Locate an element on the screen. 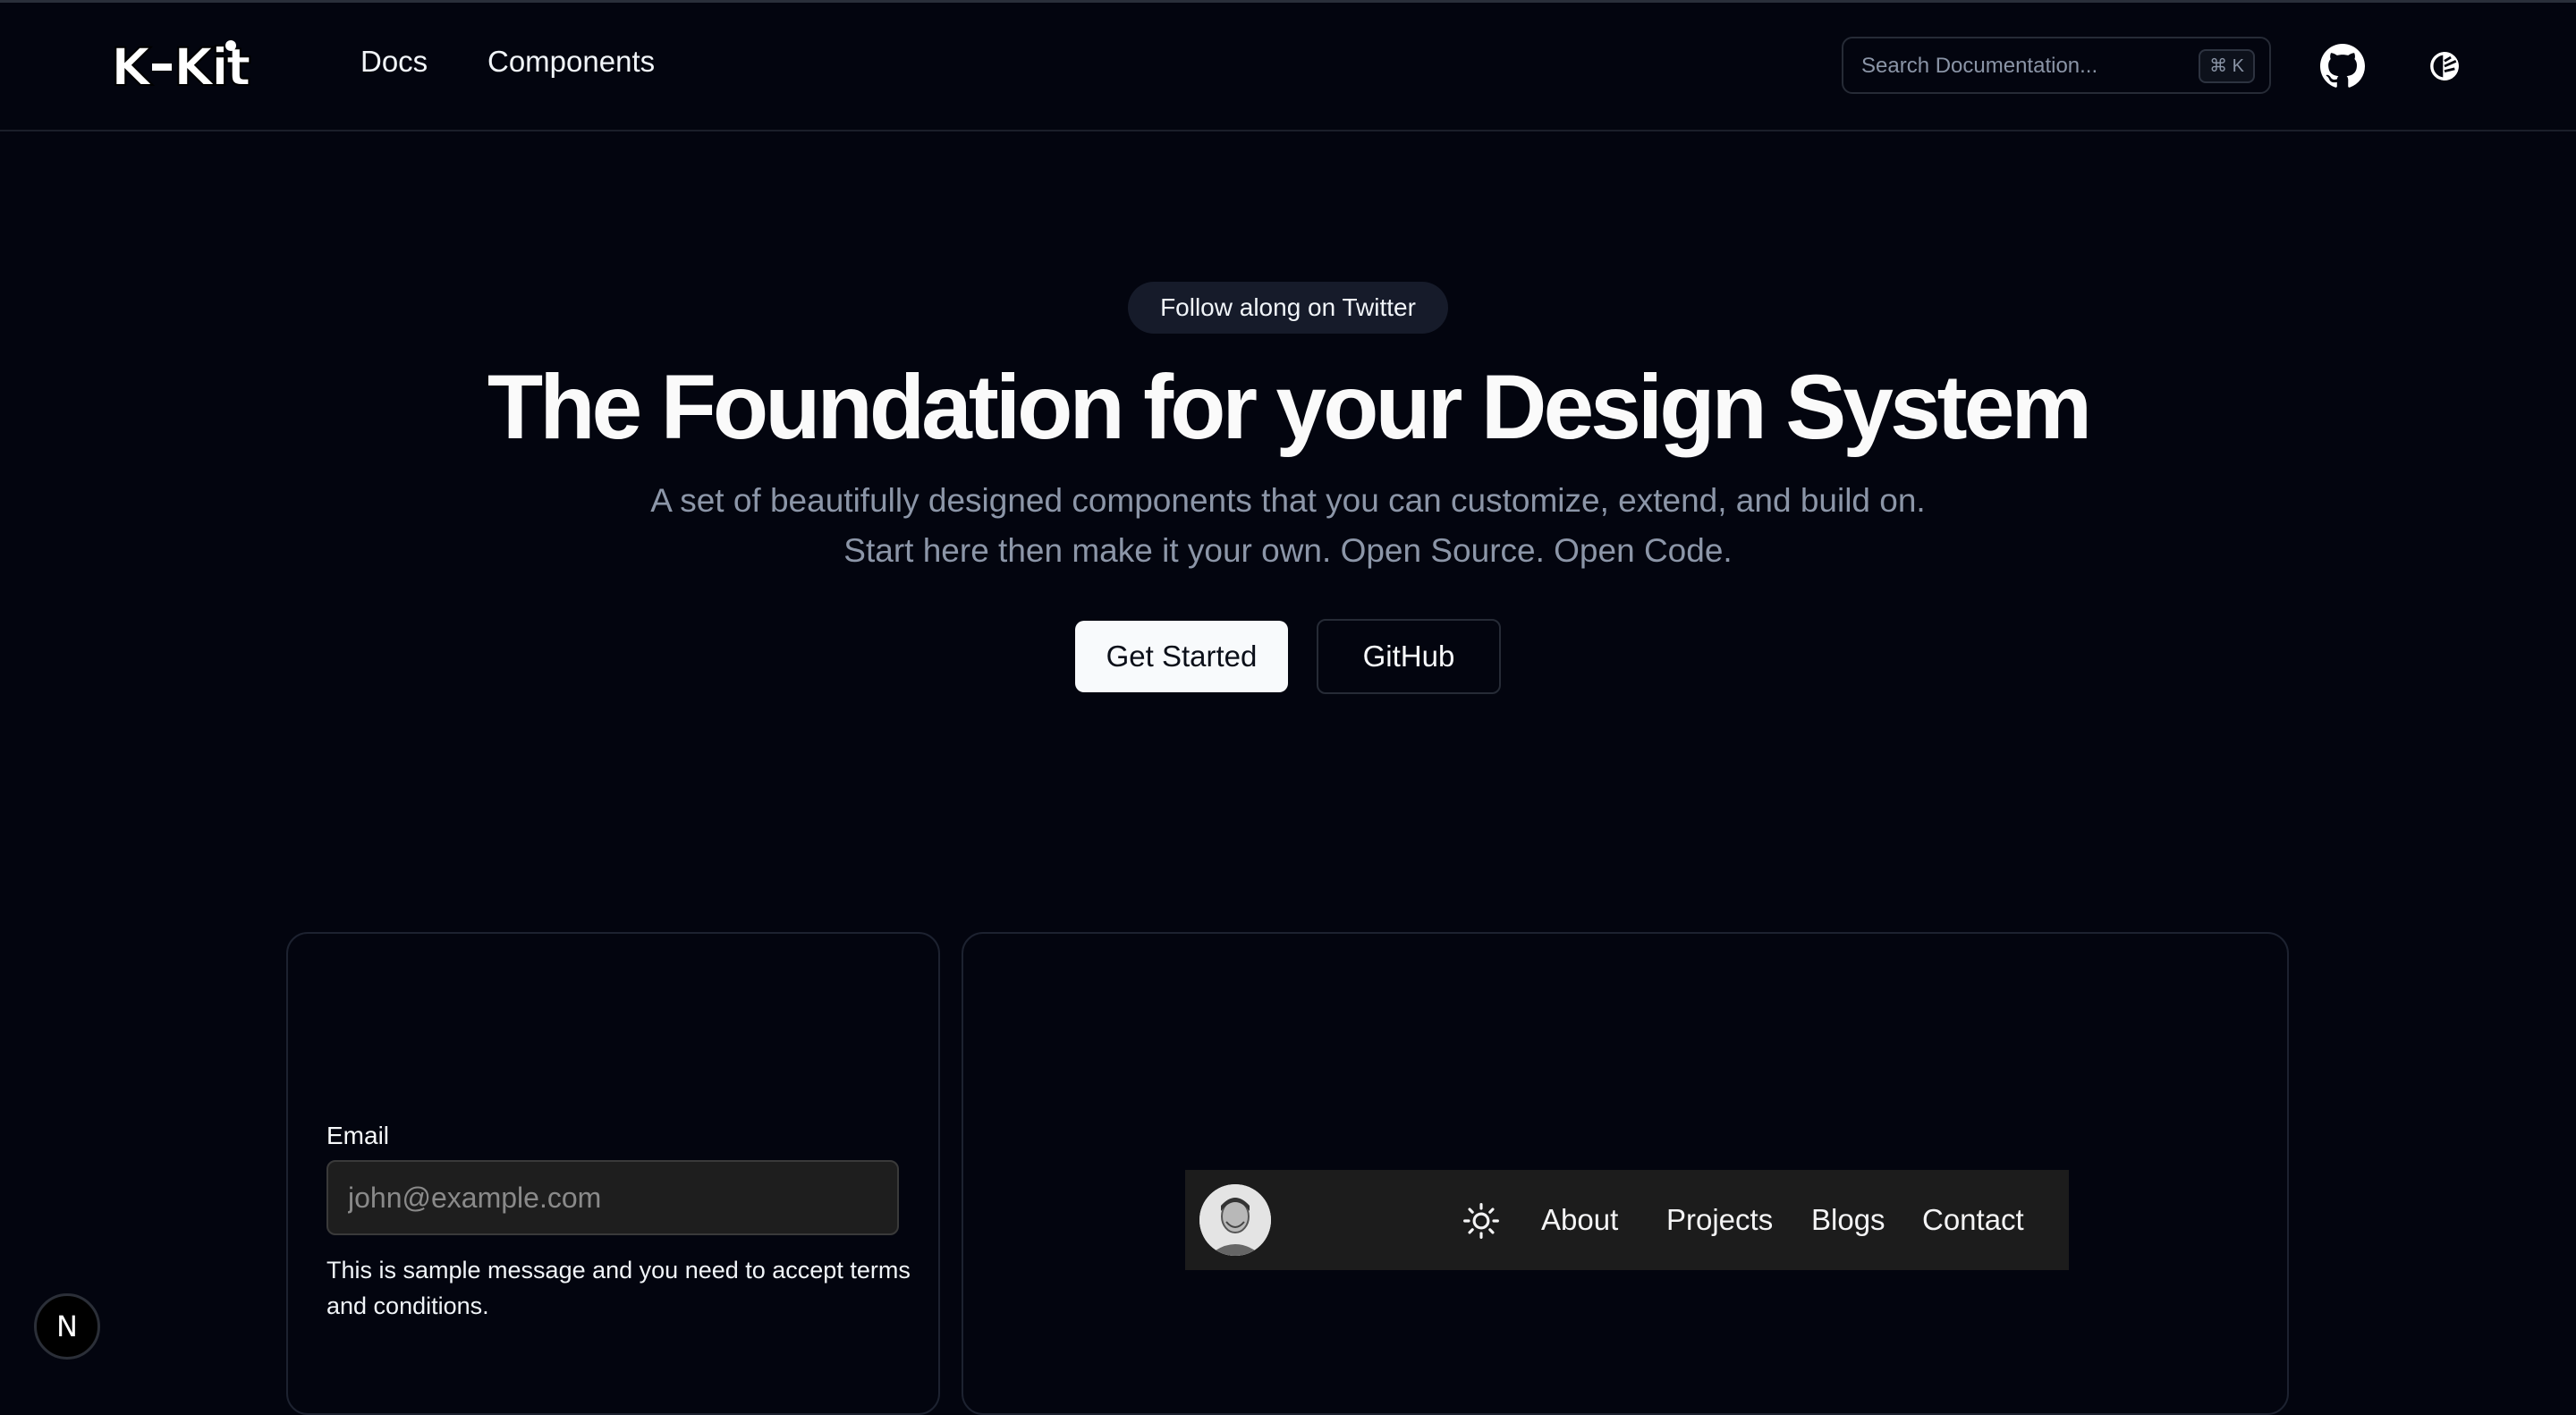 This screenshot has height=1415, width=2576. get-started-button: Get Started is located at coordinates (1181, 656).